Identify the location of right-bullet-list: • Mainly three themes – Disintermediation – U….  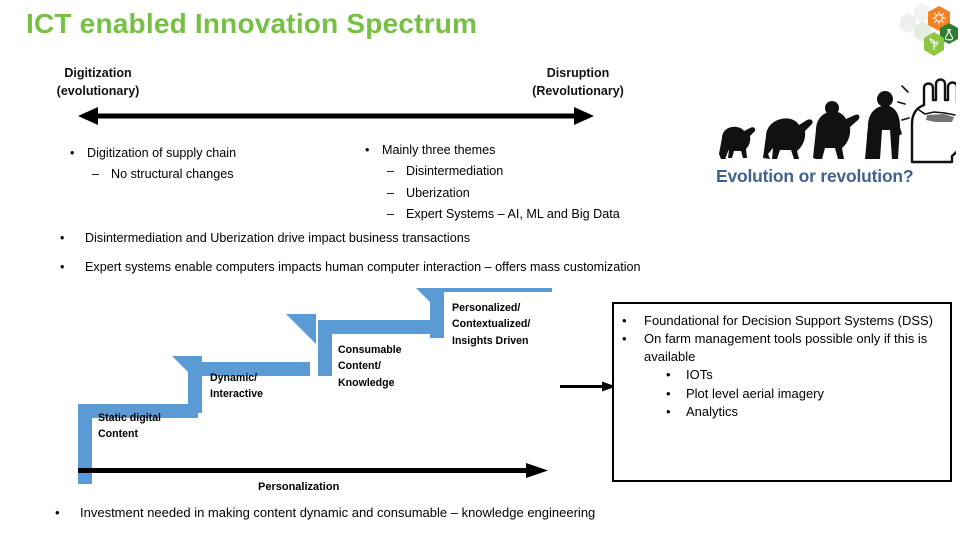
(540, 183).